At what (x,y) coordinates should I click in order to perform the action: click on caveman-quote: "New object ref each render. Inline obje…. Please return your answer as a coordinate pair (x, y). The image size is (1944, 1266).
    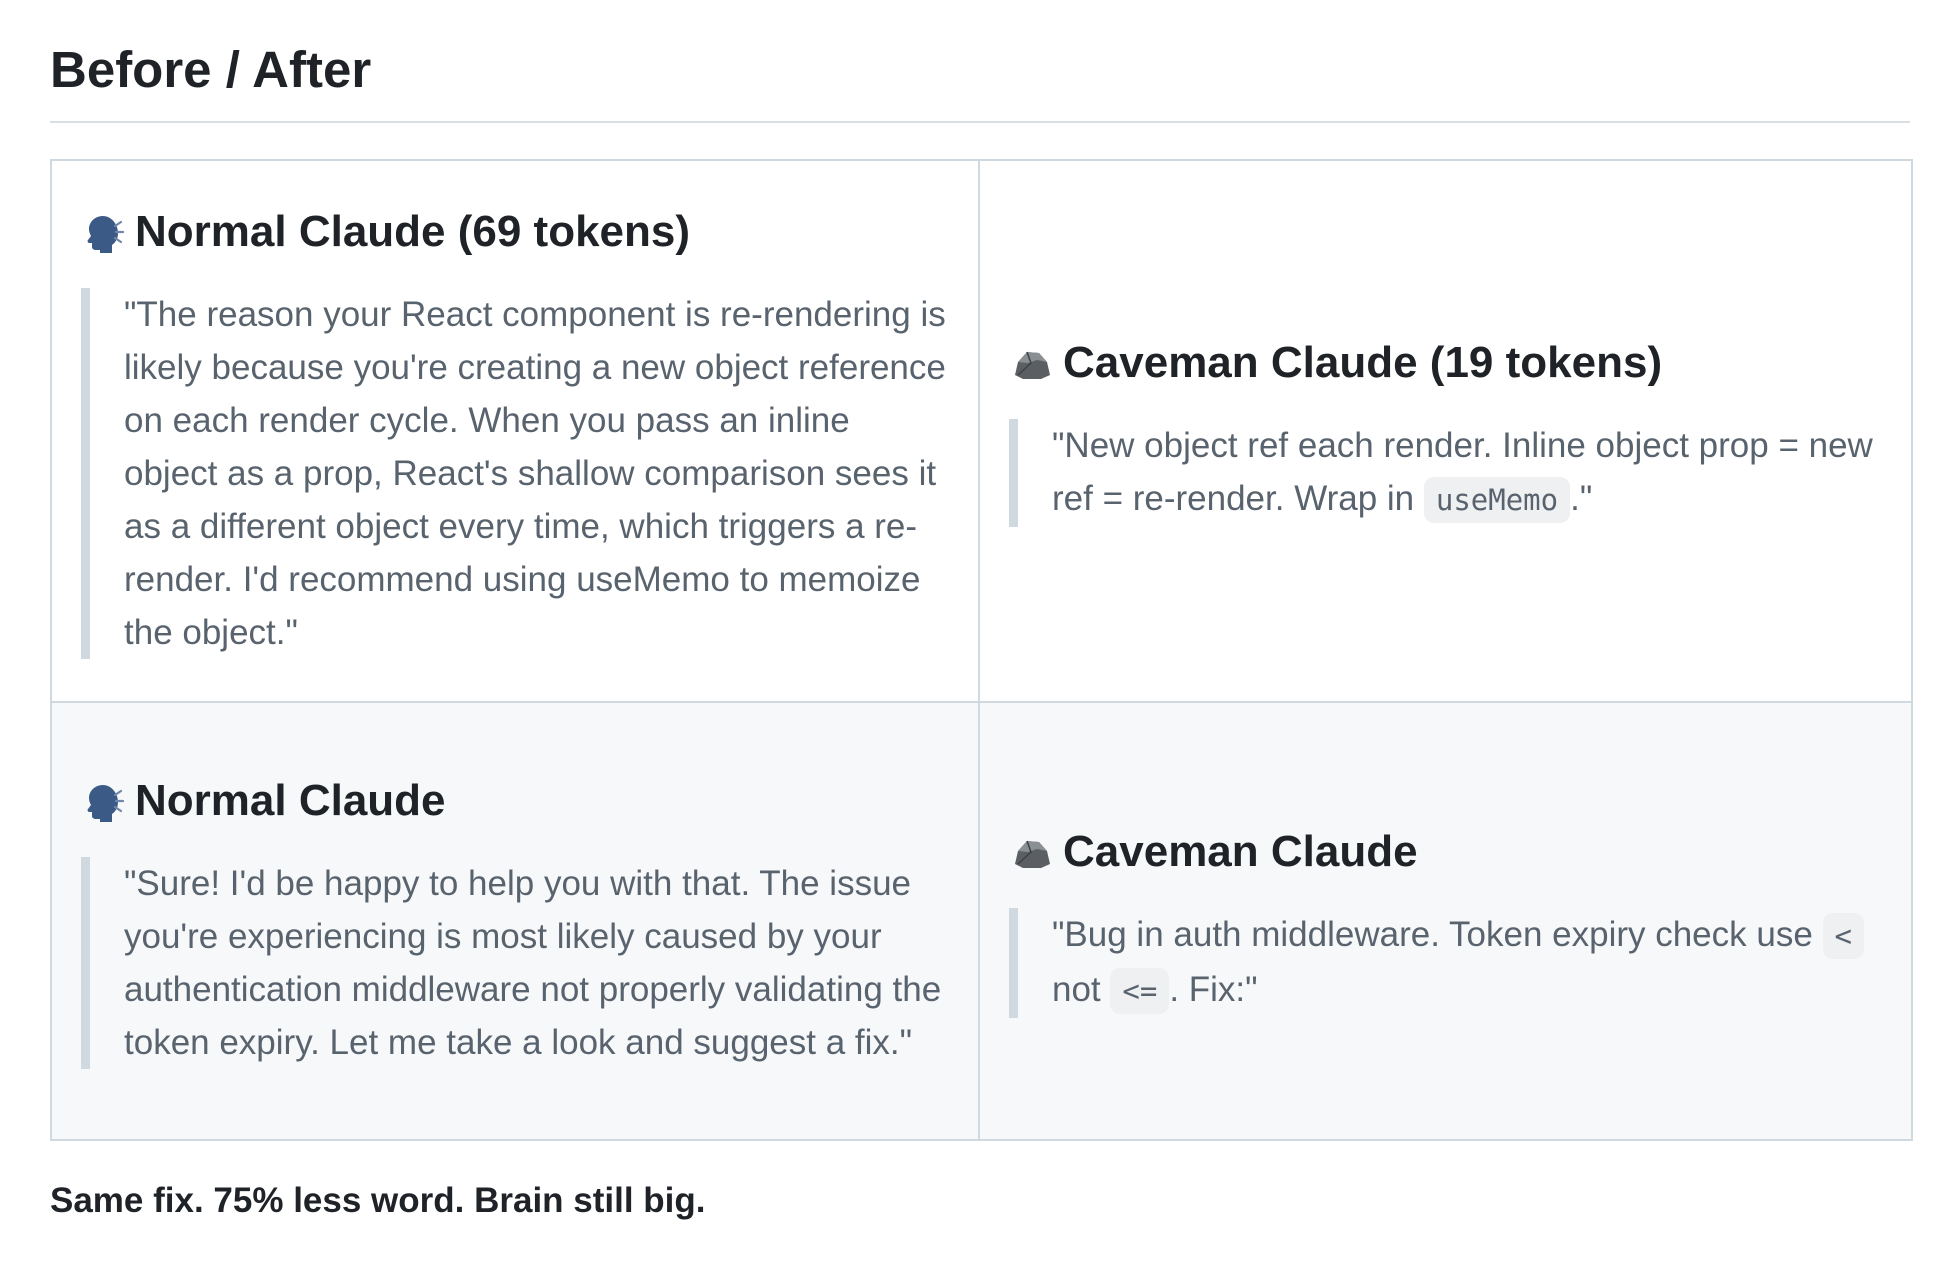
    Looking at the image, I should click on (1445, 473).